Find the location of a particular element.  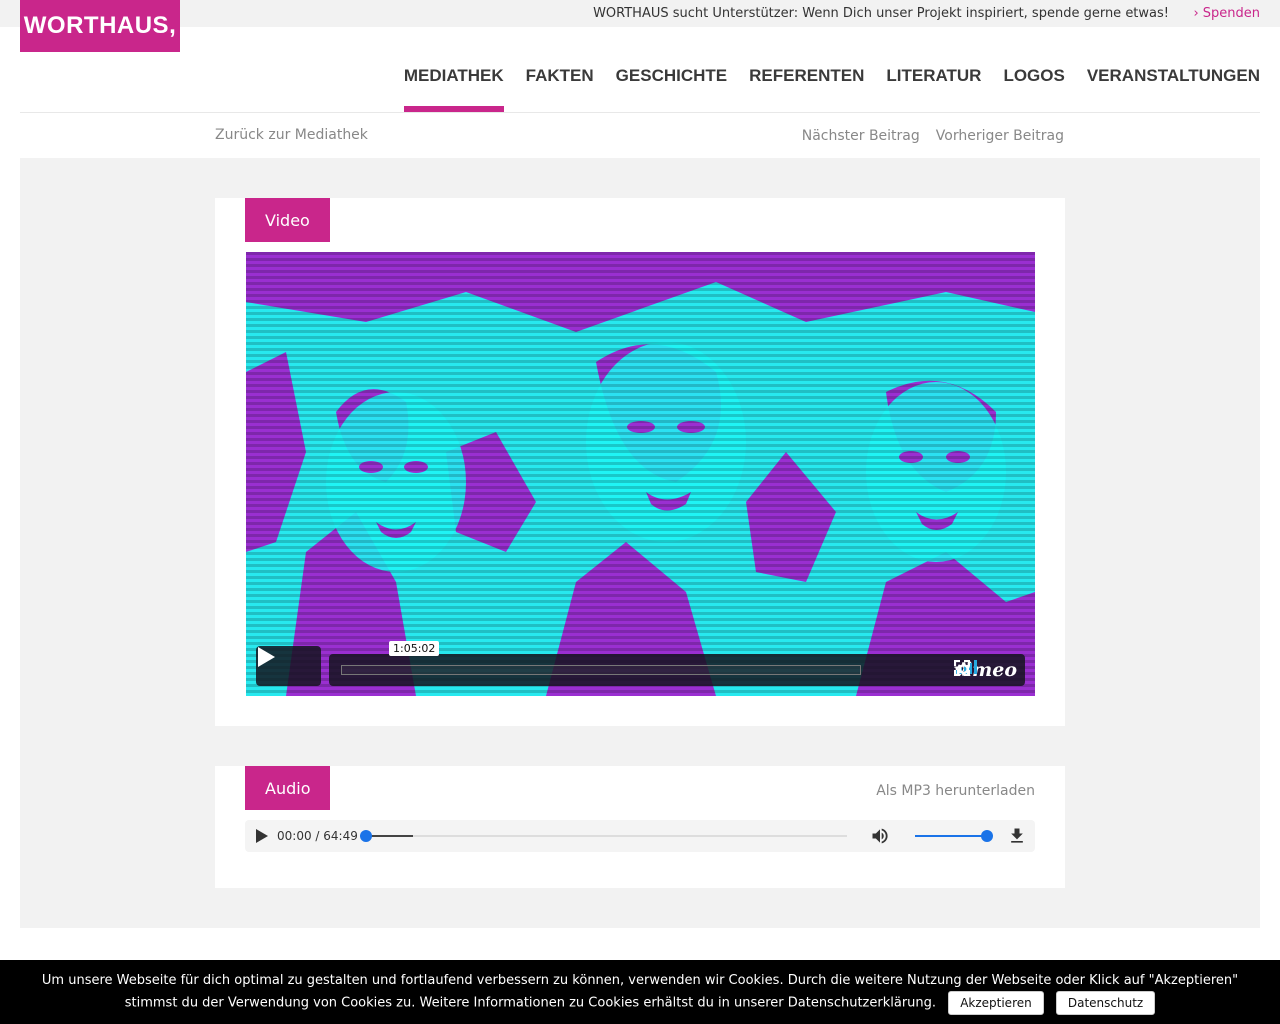

audio-volume-knob is located at coordinates (987, 836).